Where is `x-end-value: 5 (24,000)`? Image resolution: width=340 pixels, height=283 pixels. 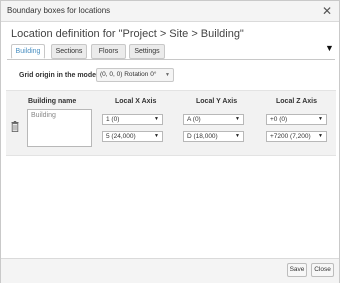 x-end-value: 5 (24,000) is located at coordinates (121, 136).